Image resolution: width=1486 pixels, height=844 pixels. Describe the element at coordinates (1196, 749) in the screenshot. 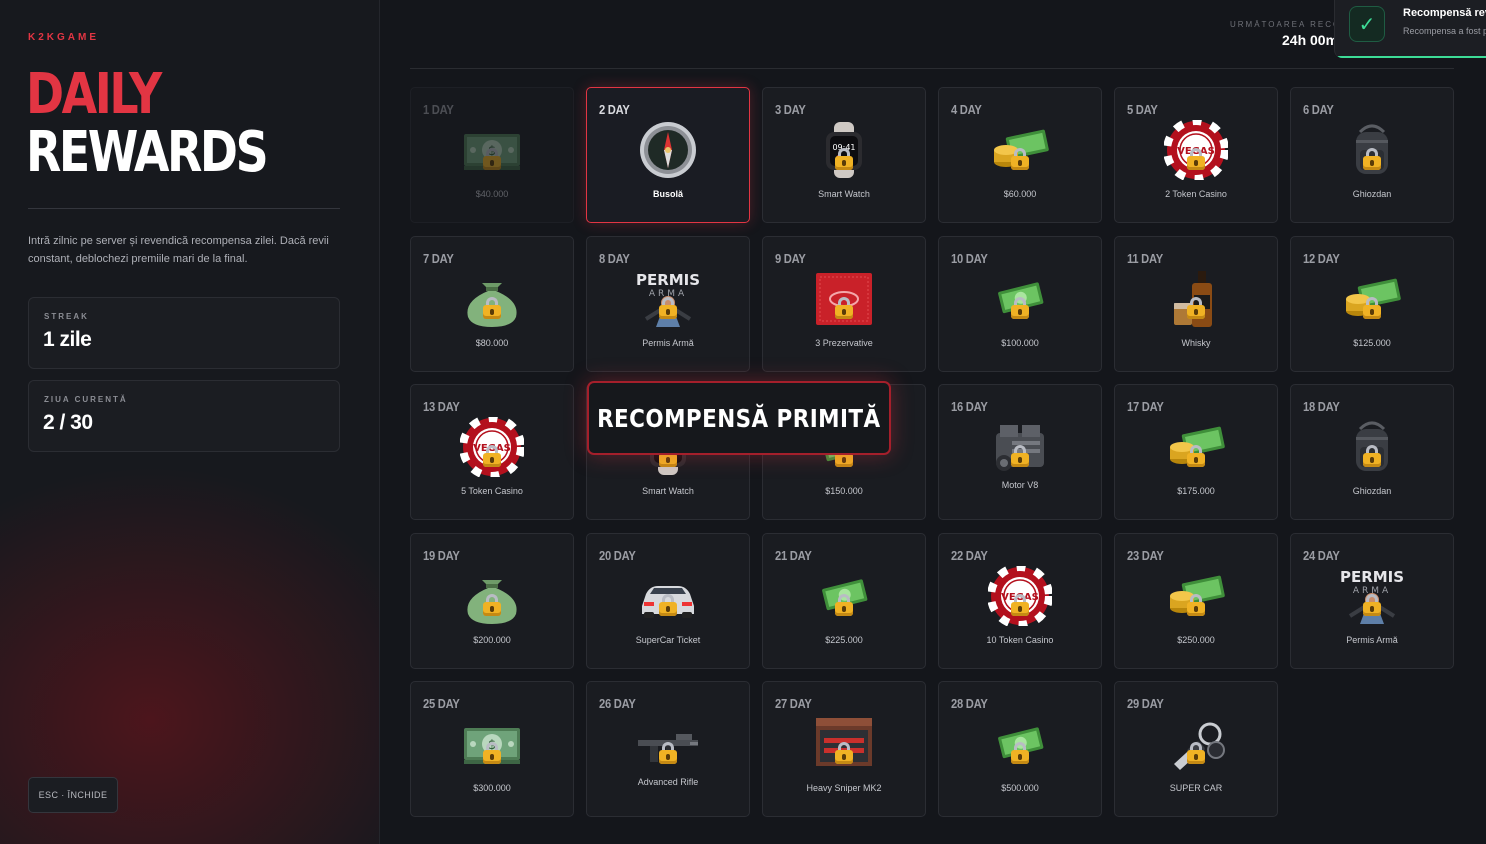

I see `reward-card: 29 DAY SUPER CAR` at that location.